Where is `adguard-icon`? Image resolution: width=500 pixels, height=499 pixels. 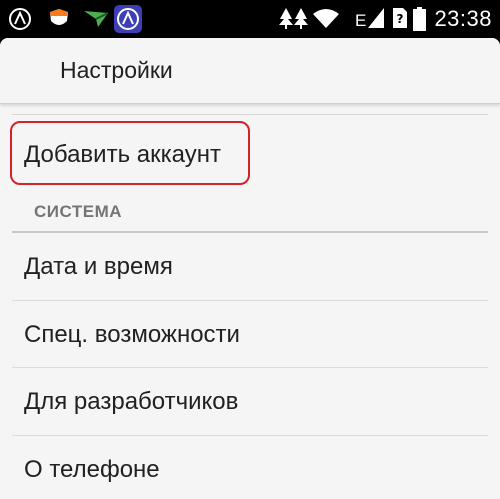 adguard-icon is located at coordinates (128, 21).